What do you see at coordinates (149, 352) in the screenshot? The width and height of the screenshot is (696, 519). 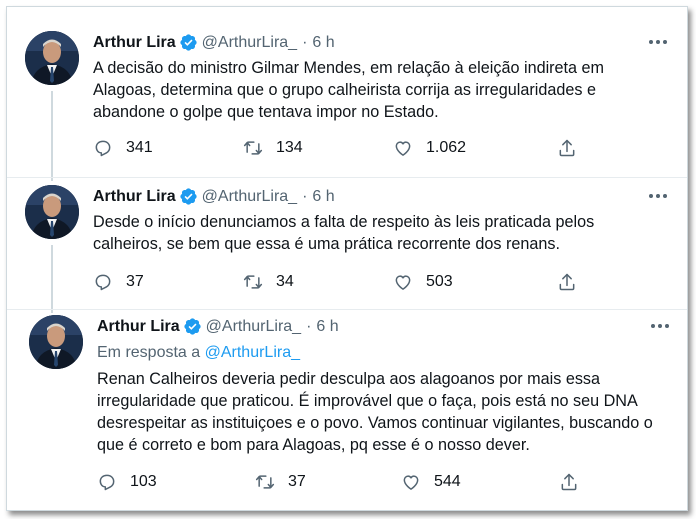 I see `replying-to-label: Em resposta a` at bounding box center [149, 352].